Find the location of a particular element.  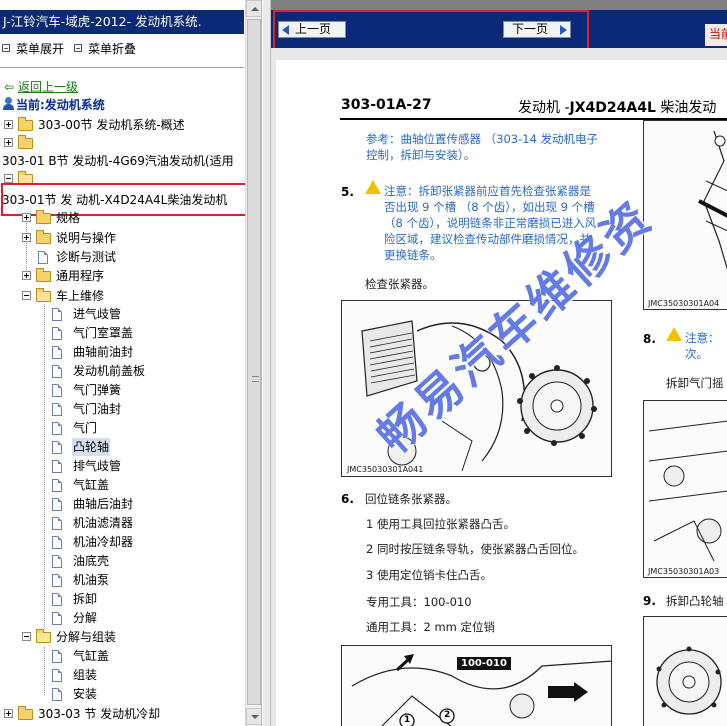

rocker-illustration is located at coordinates (685, 489).